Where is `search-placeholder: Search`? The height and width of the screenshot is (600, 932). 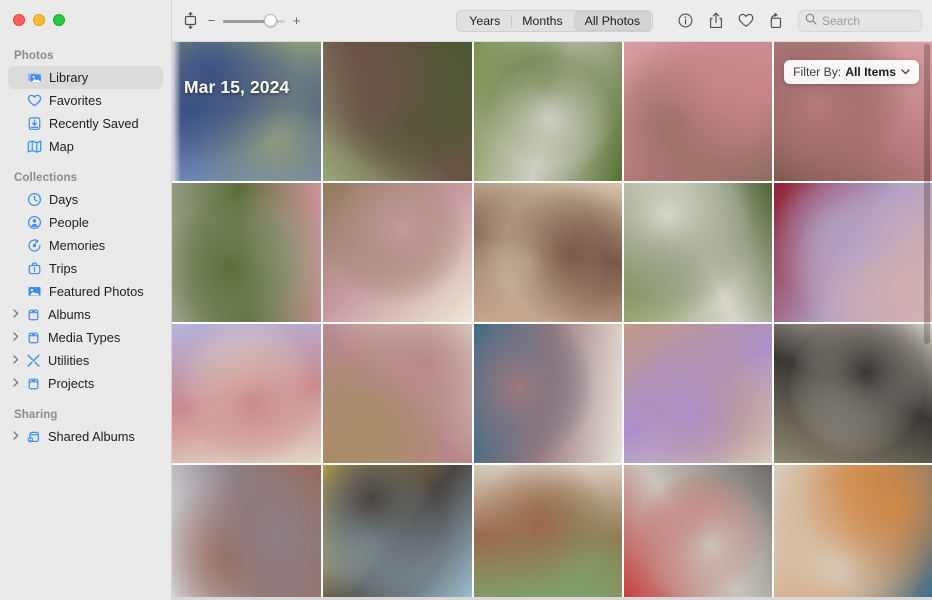
search-placeholder: Search is located at coordinates (841, 20).